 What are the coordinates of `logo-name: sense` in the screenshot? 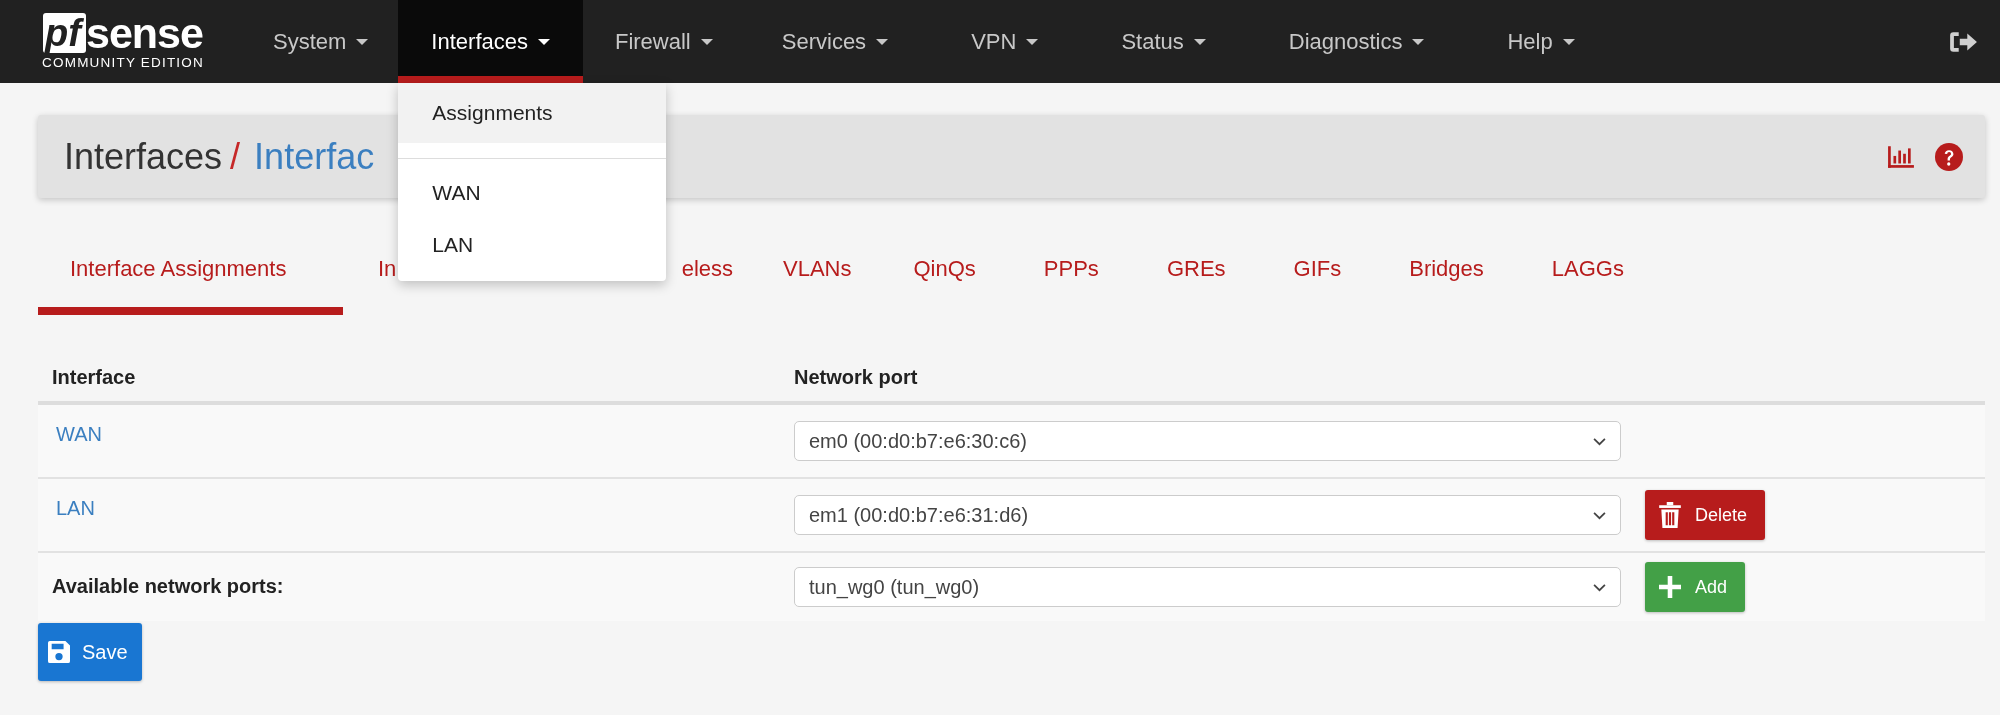 It's located at (144, 33).